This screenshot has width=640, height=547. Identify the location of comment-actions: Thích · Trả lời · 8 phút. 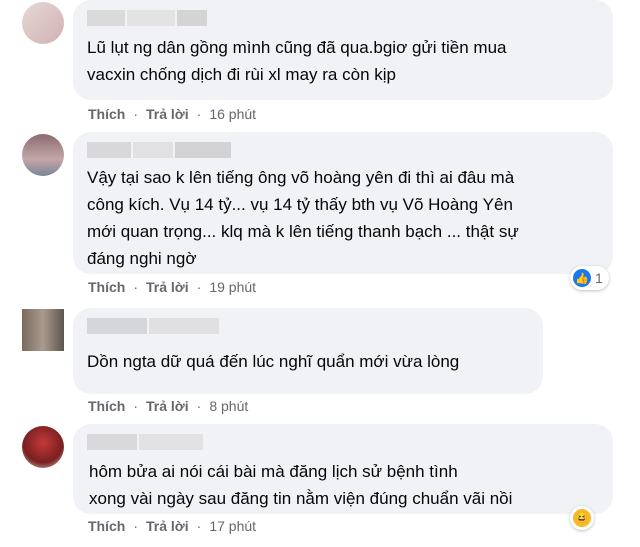
(168, 406).